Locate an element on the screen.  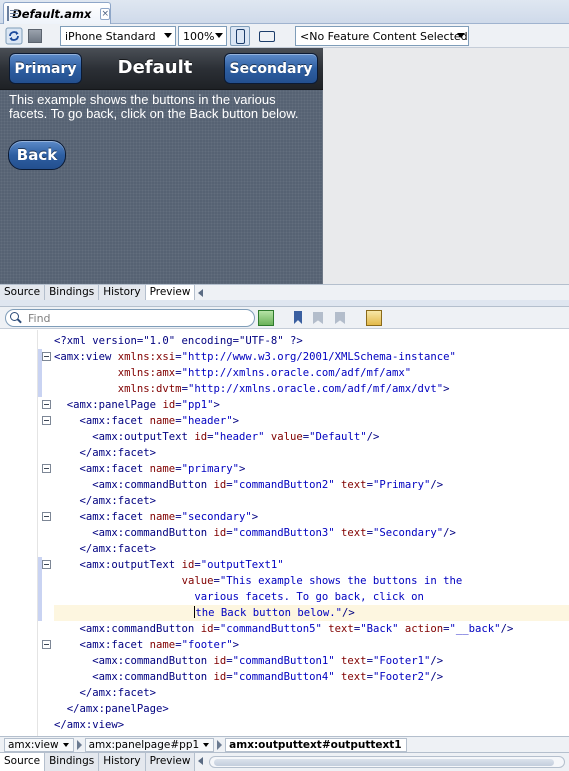
find-results-icon is located at coordinates (266, 318).